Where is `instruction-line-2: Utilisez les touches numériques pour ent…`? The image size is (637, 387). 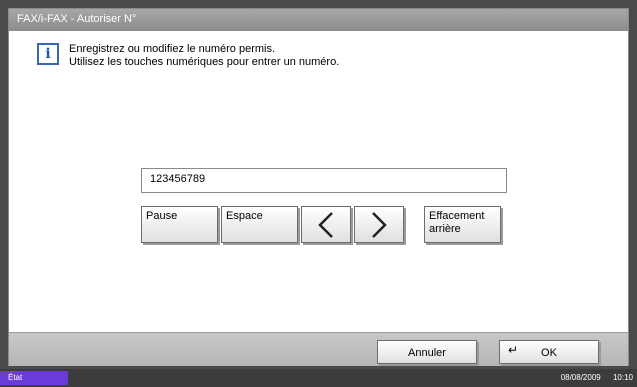
instruction-line-2: Utilisez les touches numériques pour ent… is located at coordinates (204, 62).